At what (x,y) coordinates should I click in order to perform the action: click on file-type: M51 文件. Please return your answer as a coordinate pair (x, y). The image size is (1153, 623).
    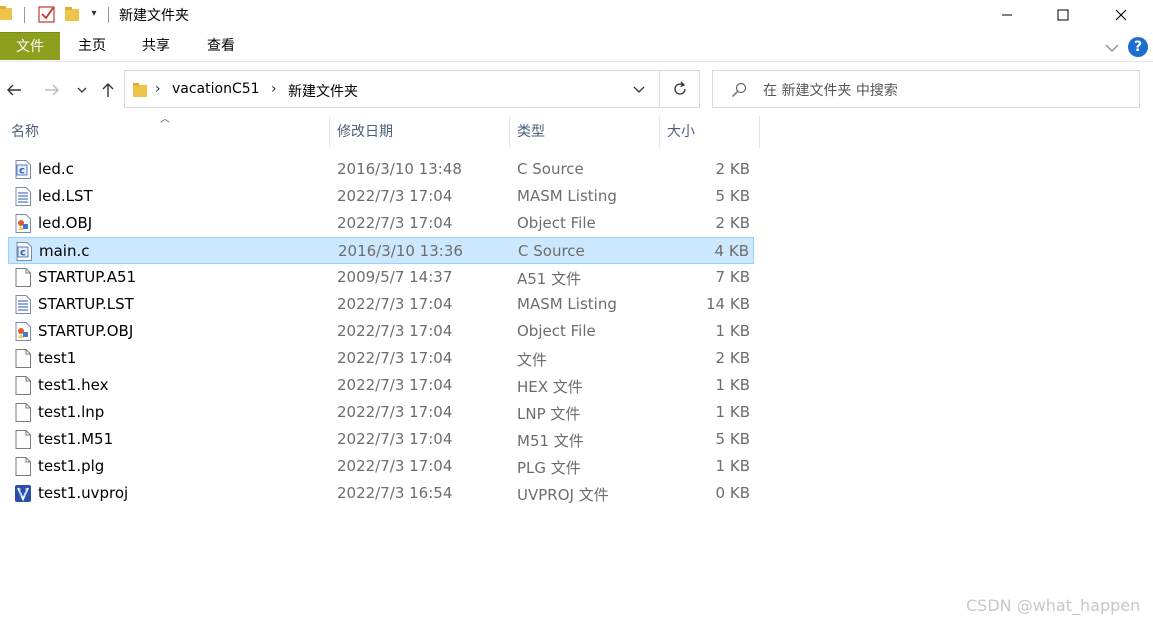
    Looking at the image, I should click on (550, 441).